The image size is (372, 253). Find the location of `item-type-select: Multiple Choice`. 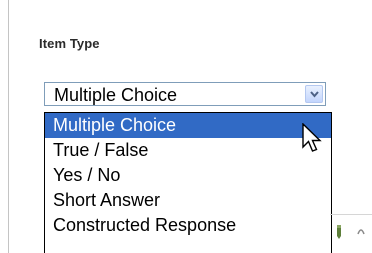

item-type-select: Multiple Choice is located at coordinates (185, 94).